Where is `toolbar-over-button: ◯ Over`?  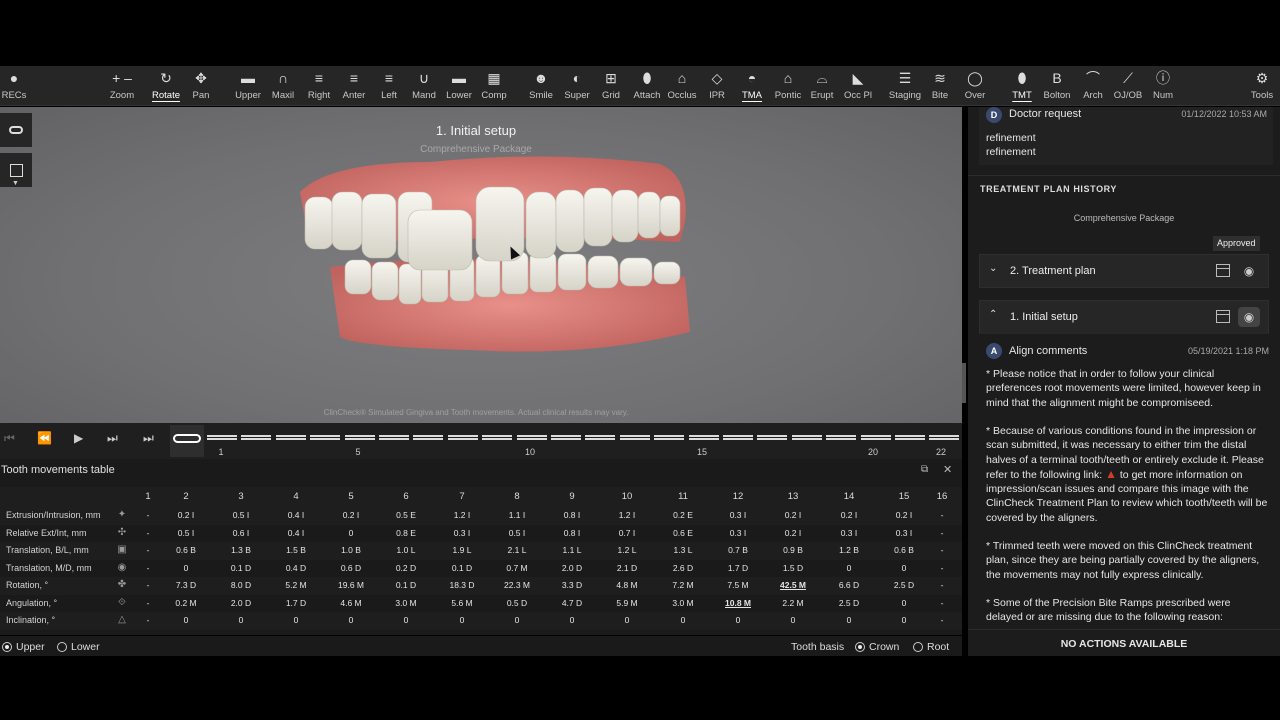
toolbar-over-button: ◯ Over is located at coordinates (975, 86).